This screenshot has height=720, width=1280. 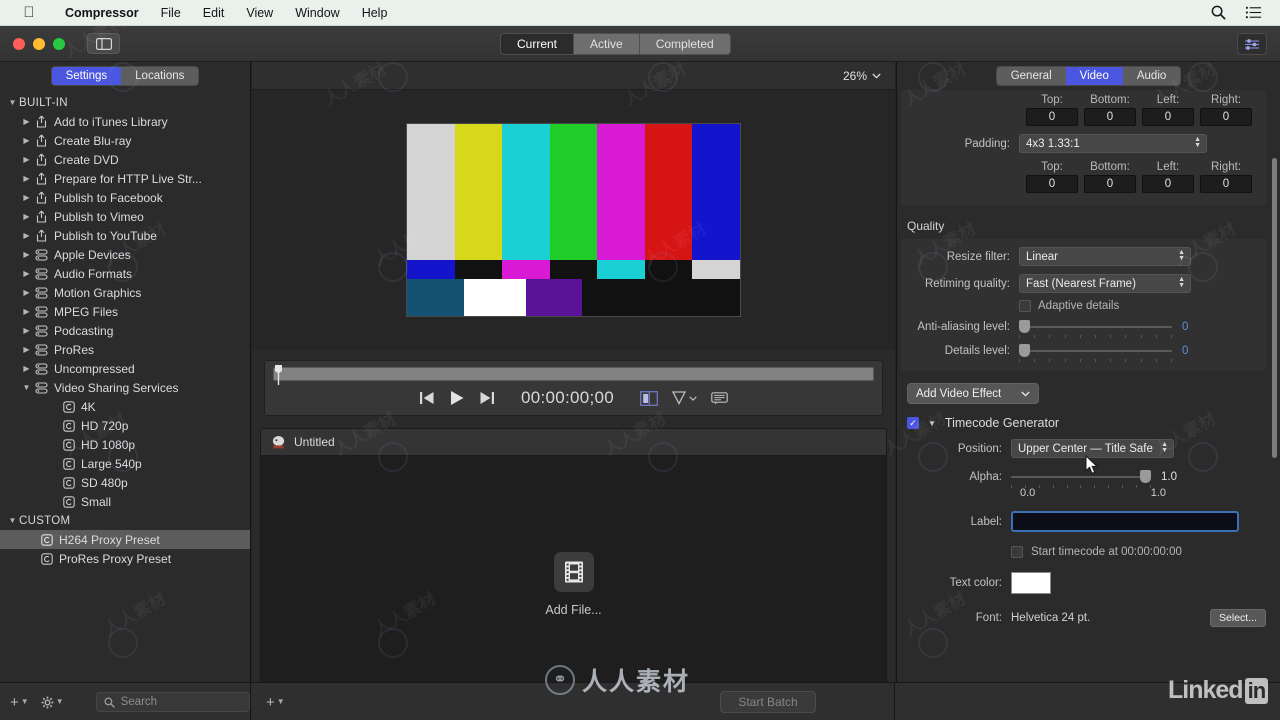 What do you see at coordinates (1093, 423) in the screenshot?
I see `timecode-generator-header: ✓ ▼ Timecode Generator` at bounding box center [1093, 423].